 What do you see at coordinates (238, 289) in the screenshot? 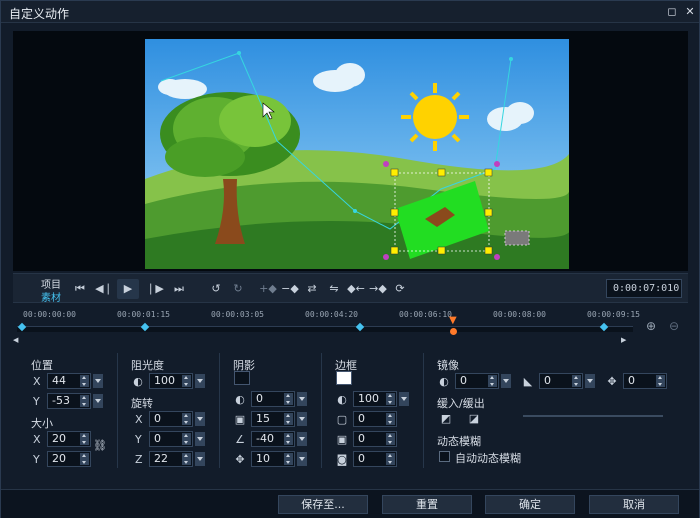
I see `redo-icon: ↻` at bounding box center [238, 289].